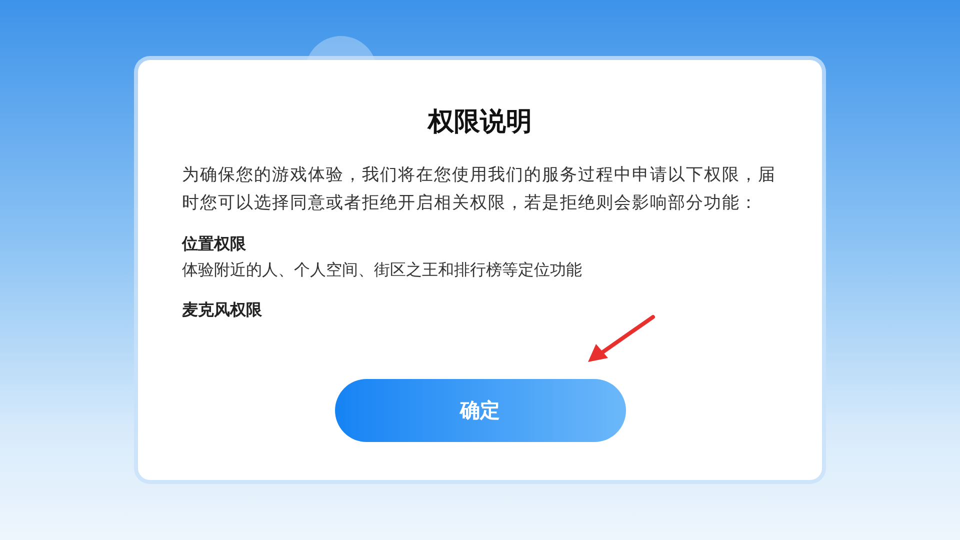  Describe the element at coordinates (479, 189) in the screenshot. I see `intro-text: 为确保您的游戏体验，我们将在您使用我们的服务过程中申请以下权限，届时您可以选择同意或者拒绝开启相关权限，若是拒绝则会影响部分功能：` at that location.